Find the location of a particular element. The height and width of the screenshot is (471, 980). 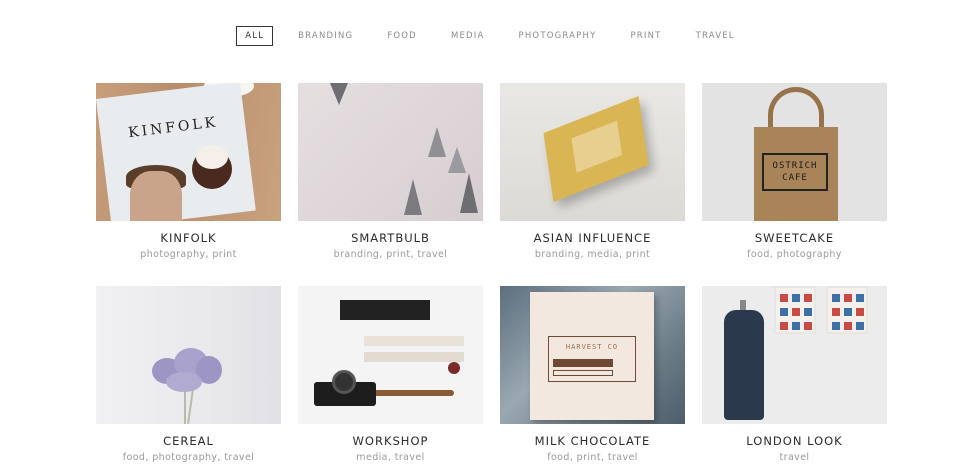

black-box-shape is located at coordinates (385, 310).